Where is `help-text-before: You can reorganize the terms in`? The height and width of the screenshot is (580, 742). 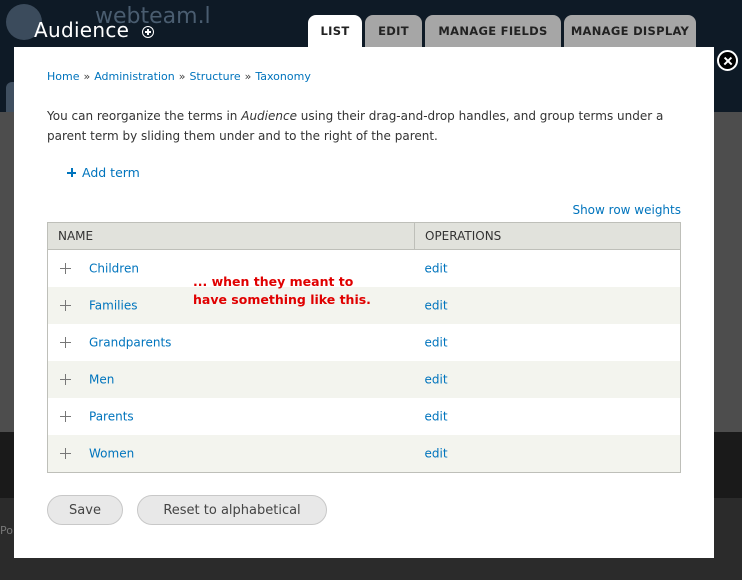
help-text-before: You can reorganize the terms in is located at coordinates (144, 116).